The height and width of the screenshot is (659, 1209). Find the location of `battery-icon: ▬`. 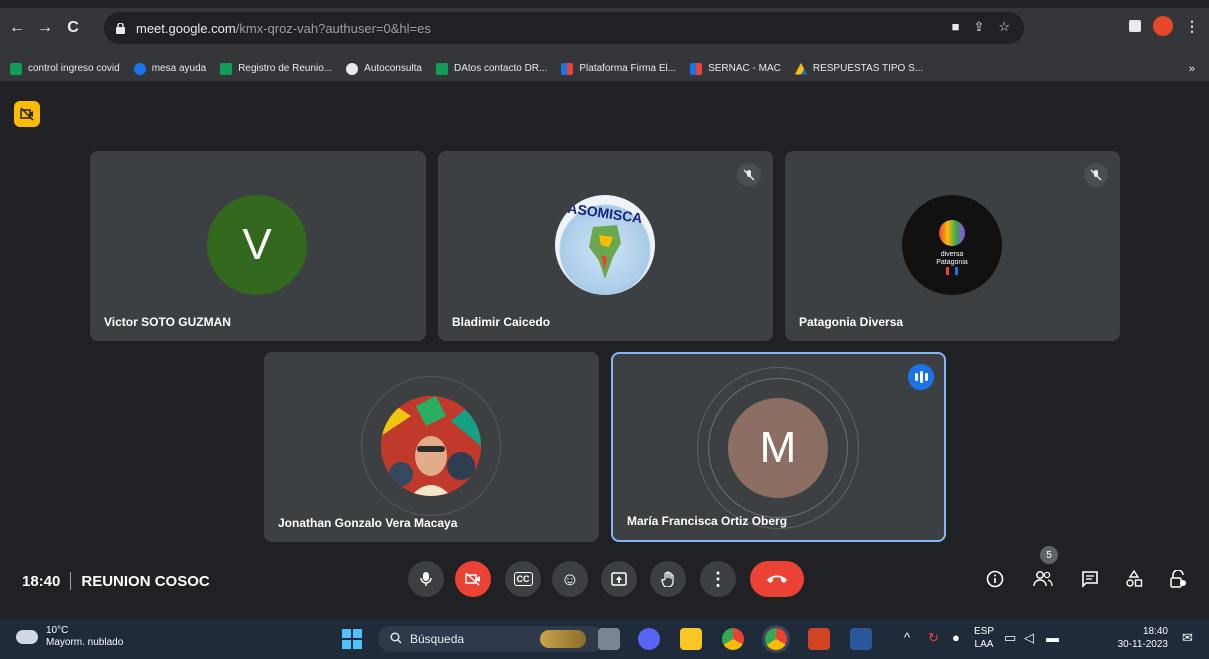

battery-icon: ▬ is located at coordinates (1052, 637).